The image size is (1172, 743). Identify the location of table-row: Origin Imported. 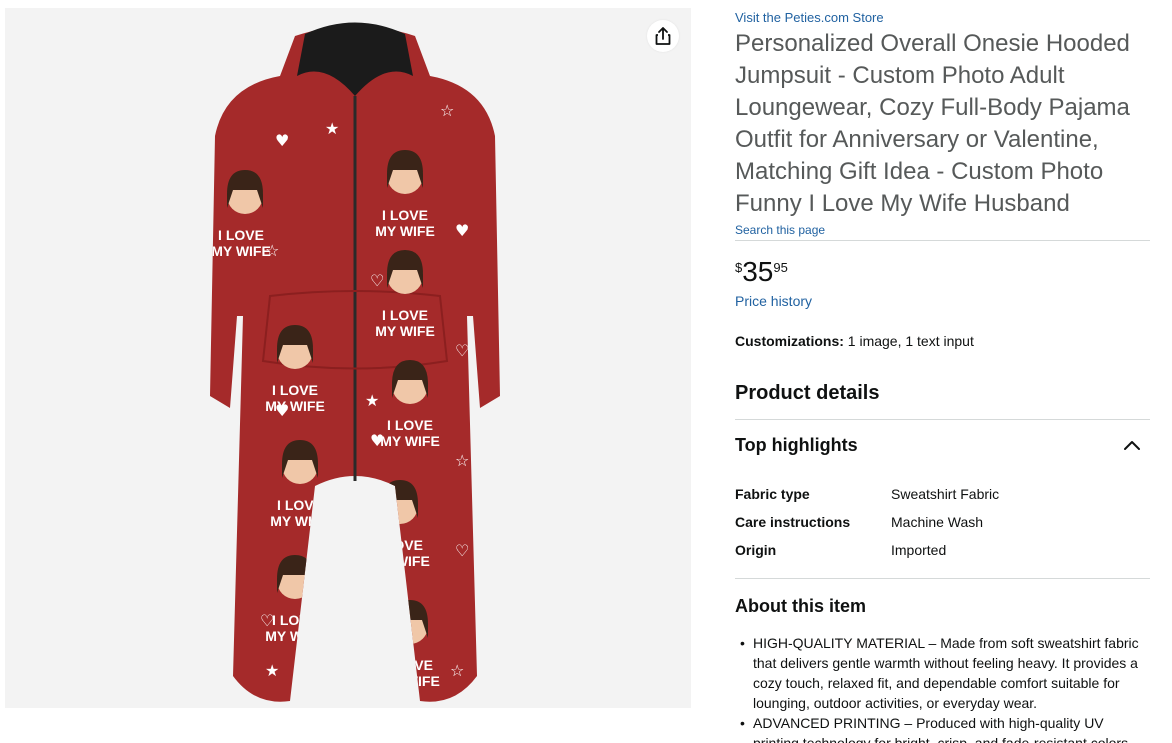
(942, 550).